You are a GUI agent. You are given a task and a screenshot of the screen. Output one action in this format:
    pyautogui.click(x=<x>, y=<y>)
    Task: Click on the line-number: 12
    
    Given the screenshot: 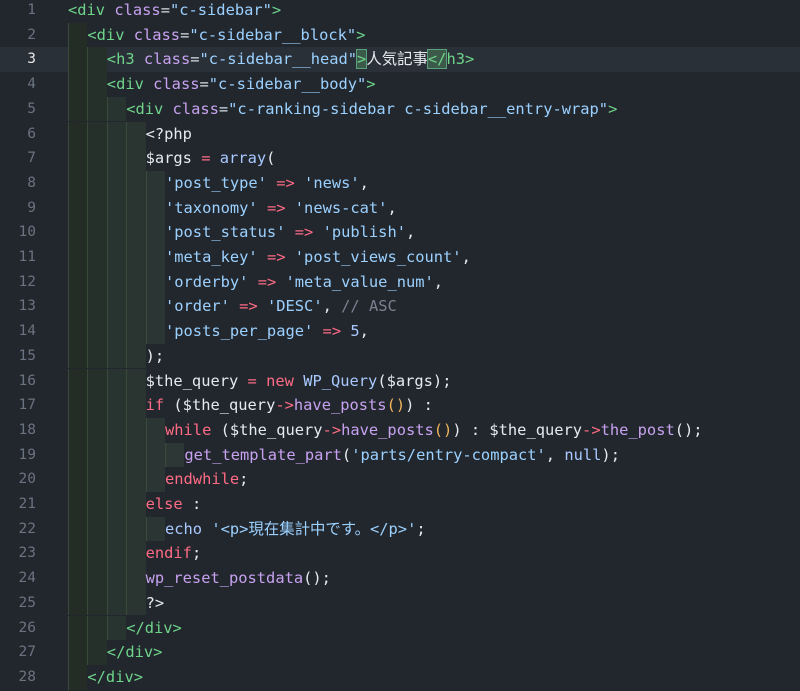 What is the action you would take?
    pyautogui.click(x=27, y=281)
    